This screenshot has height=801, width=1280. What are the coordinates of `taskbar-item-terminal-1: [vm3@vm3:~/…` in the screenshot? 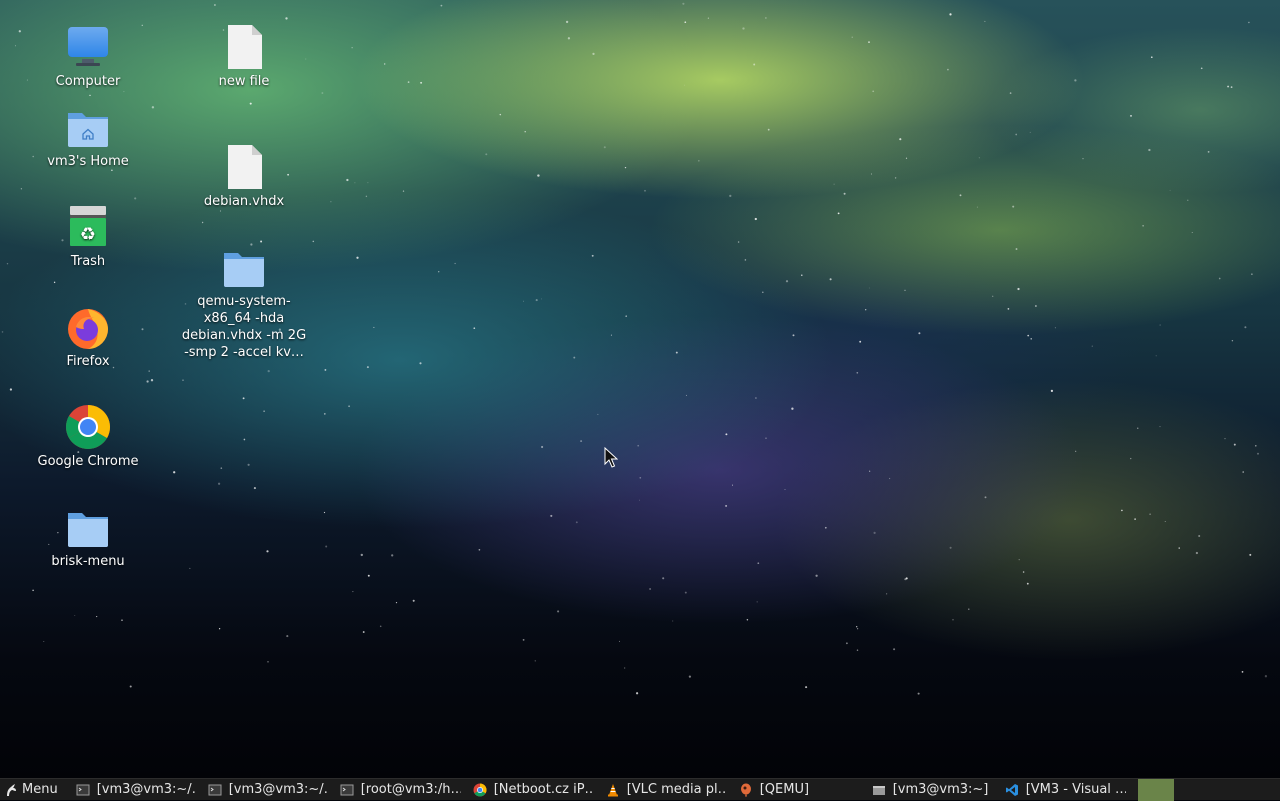 It's located at (136, 790).